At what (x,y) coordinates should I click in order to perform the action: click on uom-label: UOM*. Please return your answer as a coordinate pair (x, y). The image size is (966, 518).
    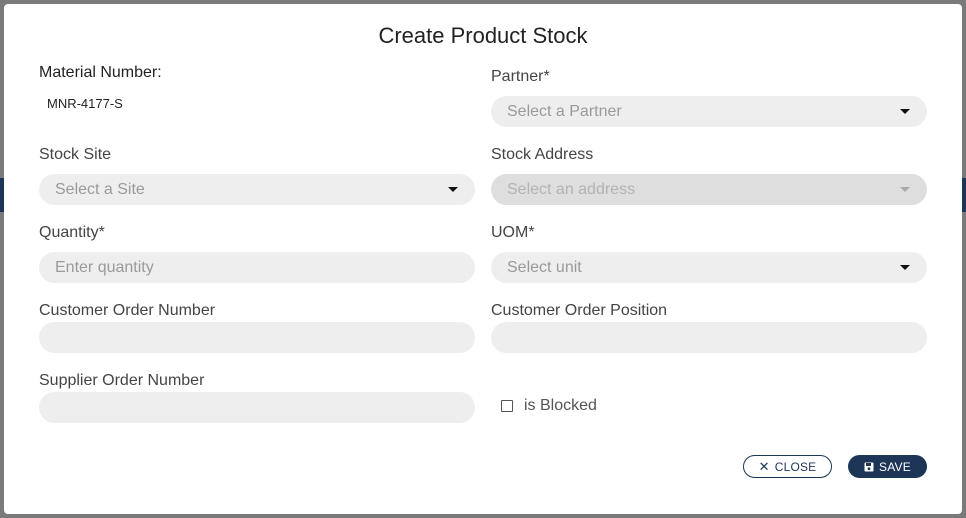
    Looking at the image, I should click on (513, 232).